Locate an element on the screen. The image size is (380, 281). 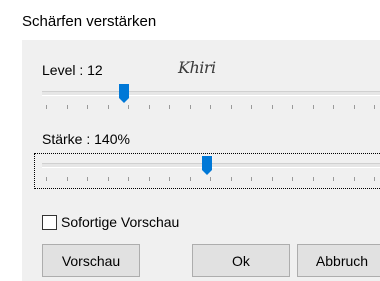
level-label: Level : 12 is located at coordinates (72, 70).